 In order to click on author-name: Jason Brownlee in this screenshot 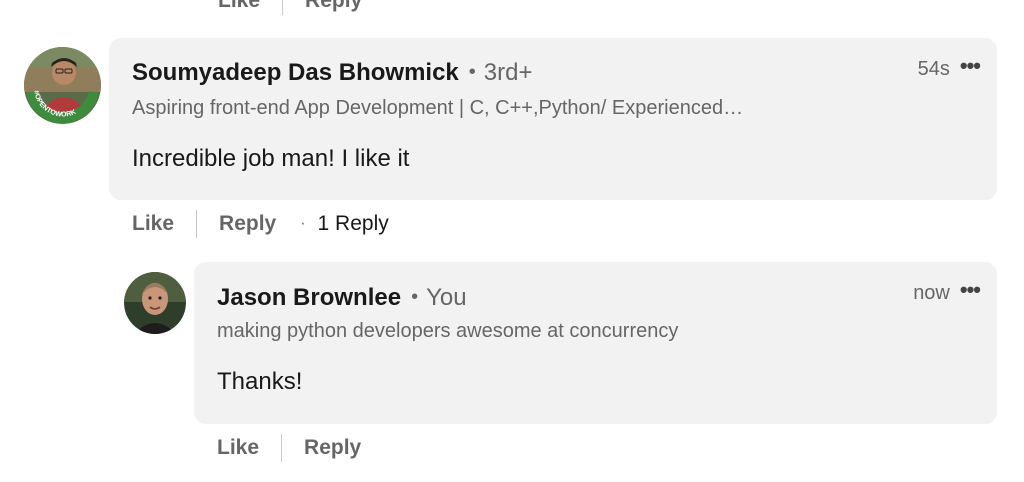, I will do `click(309, 298)`.